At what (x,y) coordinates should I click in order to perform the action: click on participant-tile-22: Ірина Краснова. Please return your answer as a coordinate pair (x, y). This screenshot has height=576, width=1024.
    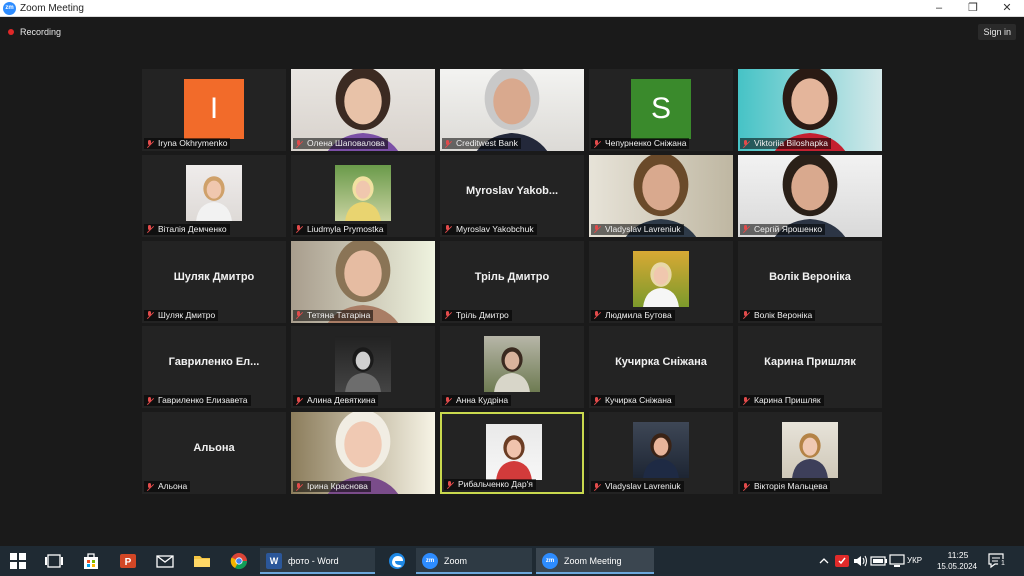
    Looking at the image, I should click on (363, 453).